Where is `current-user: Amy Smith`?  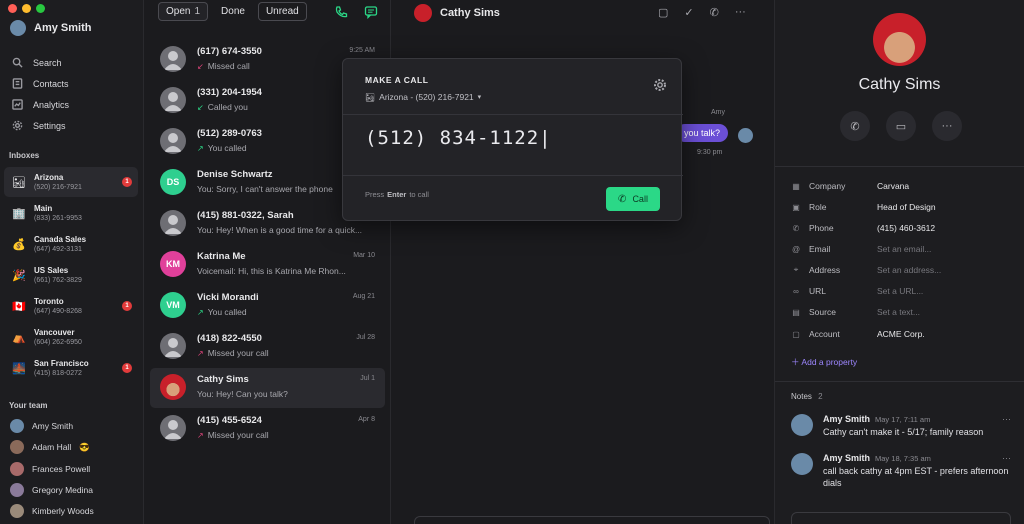
current-user: Amy Smith is located at coordinates (50, 28).